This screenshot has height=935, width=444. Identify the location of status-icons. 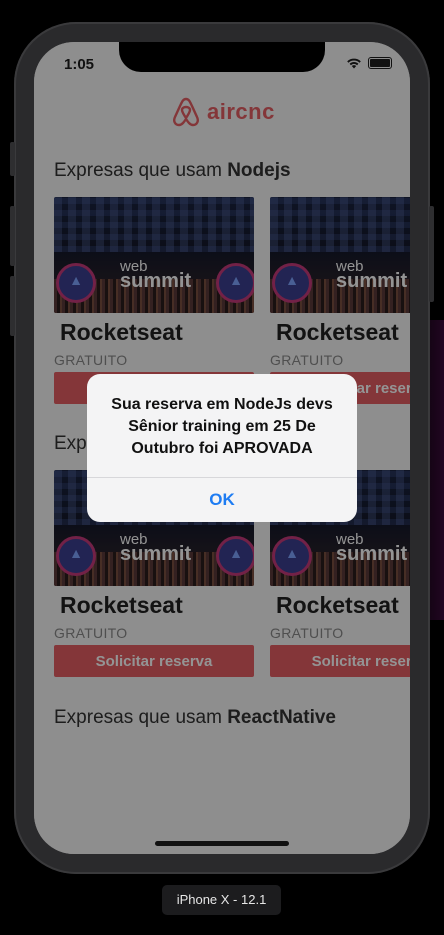
(369, 63).